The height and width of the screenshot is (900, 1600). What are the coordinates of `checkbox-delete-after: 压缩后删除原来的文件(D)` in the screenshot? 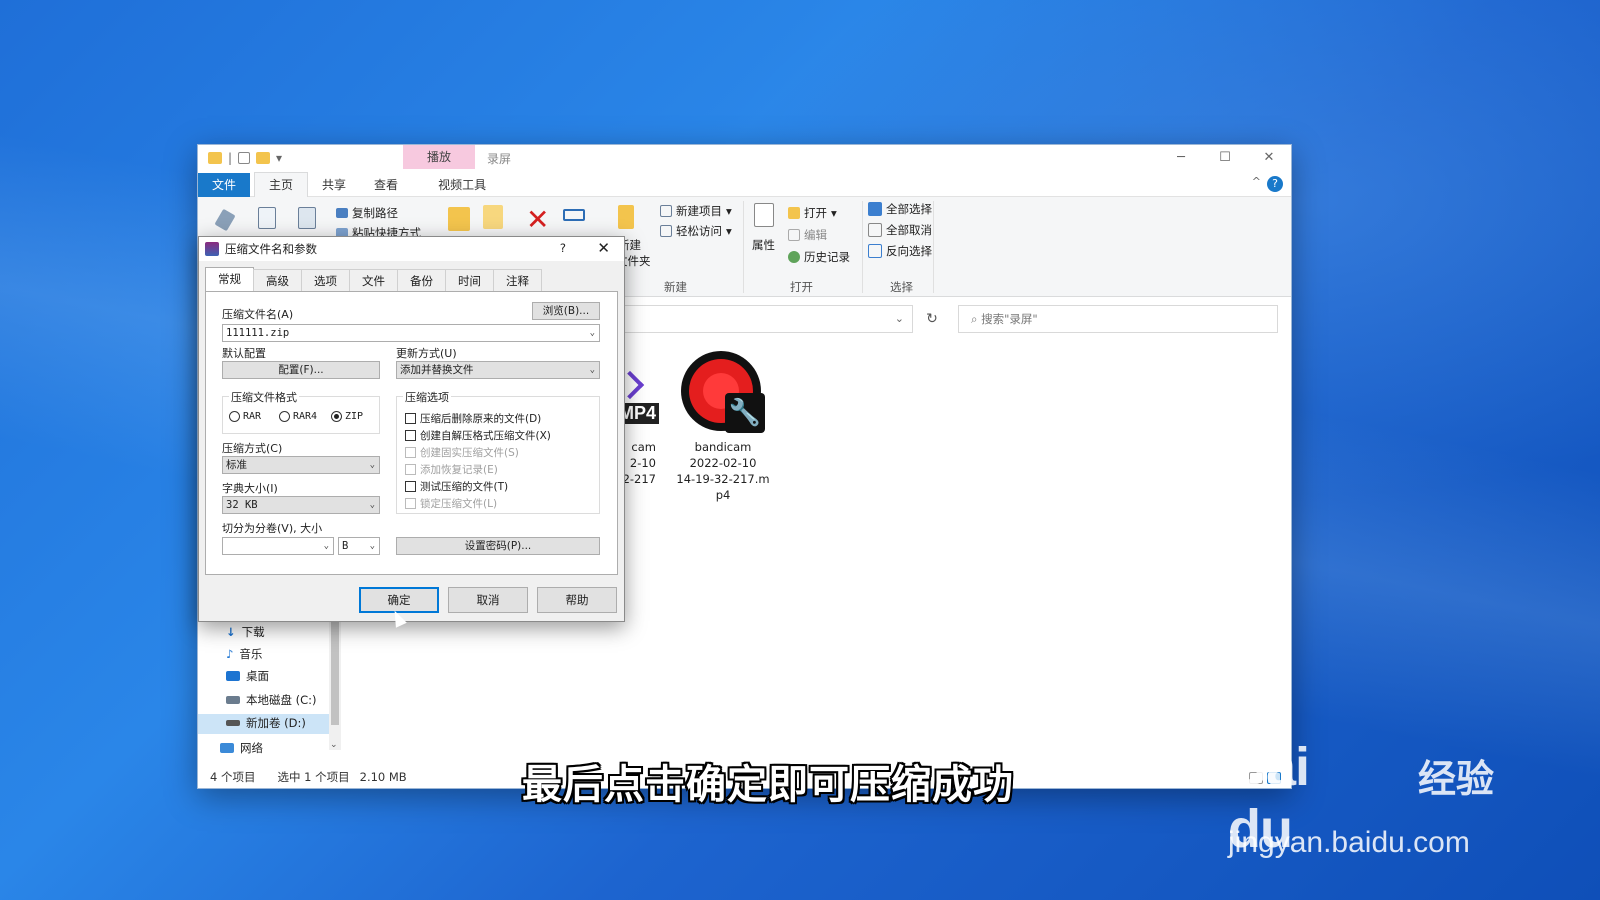 It's located at (473, 418).